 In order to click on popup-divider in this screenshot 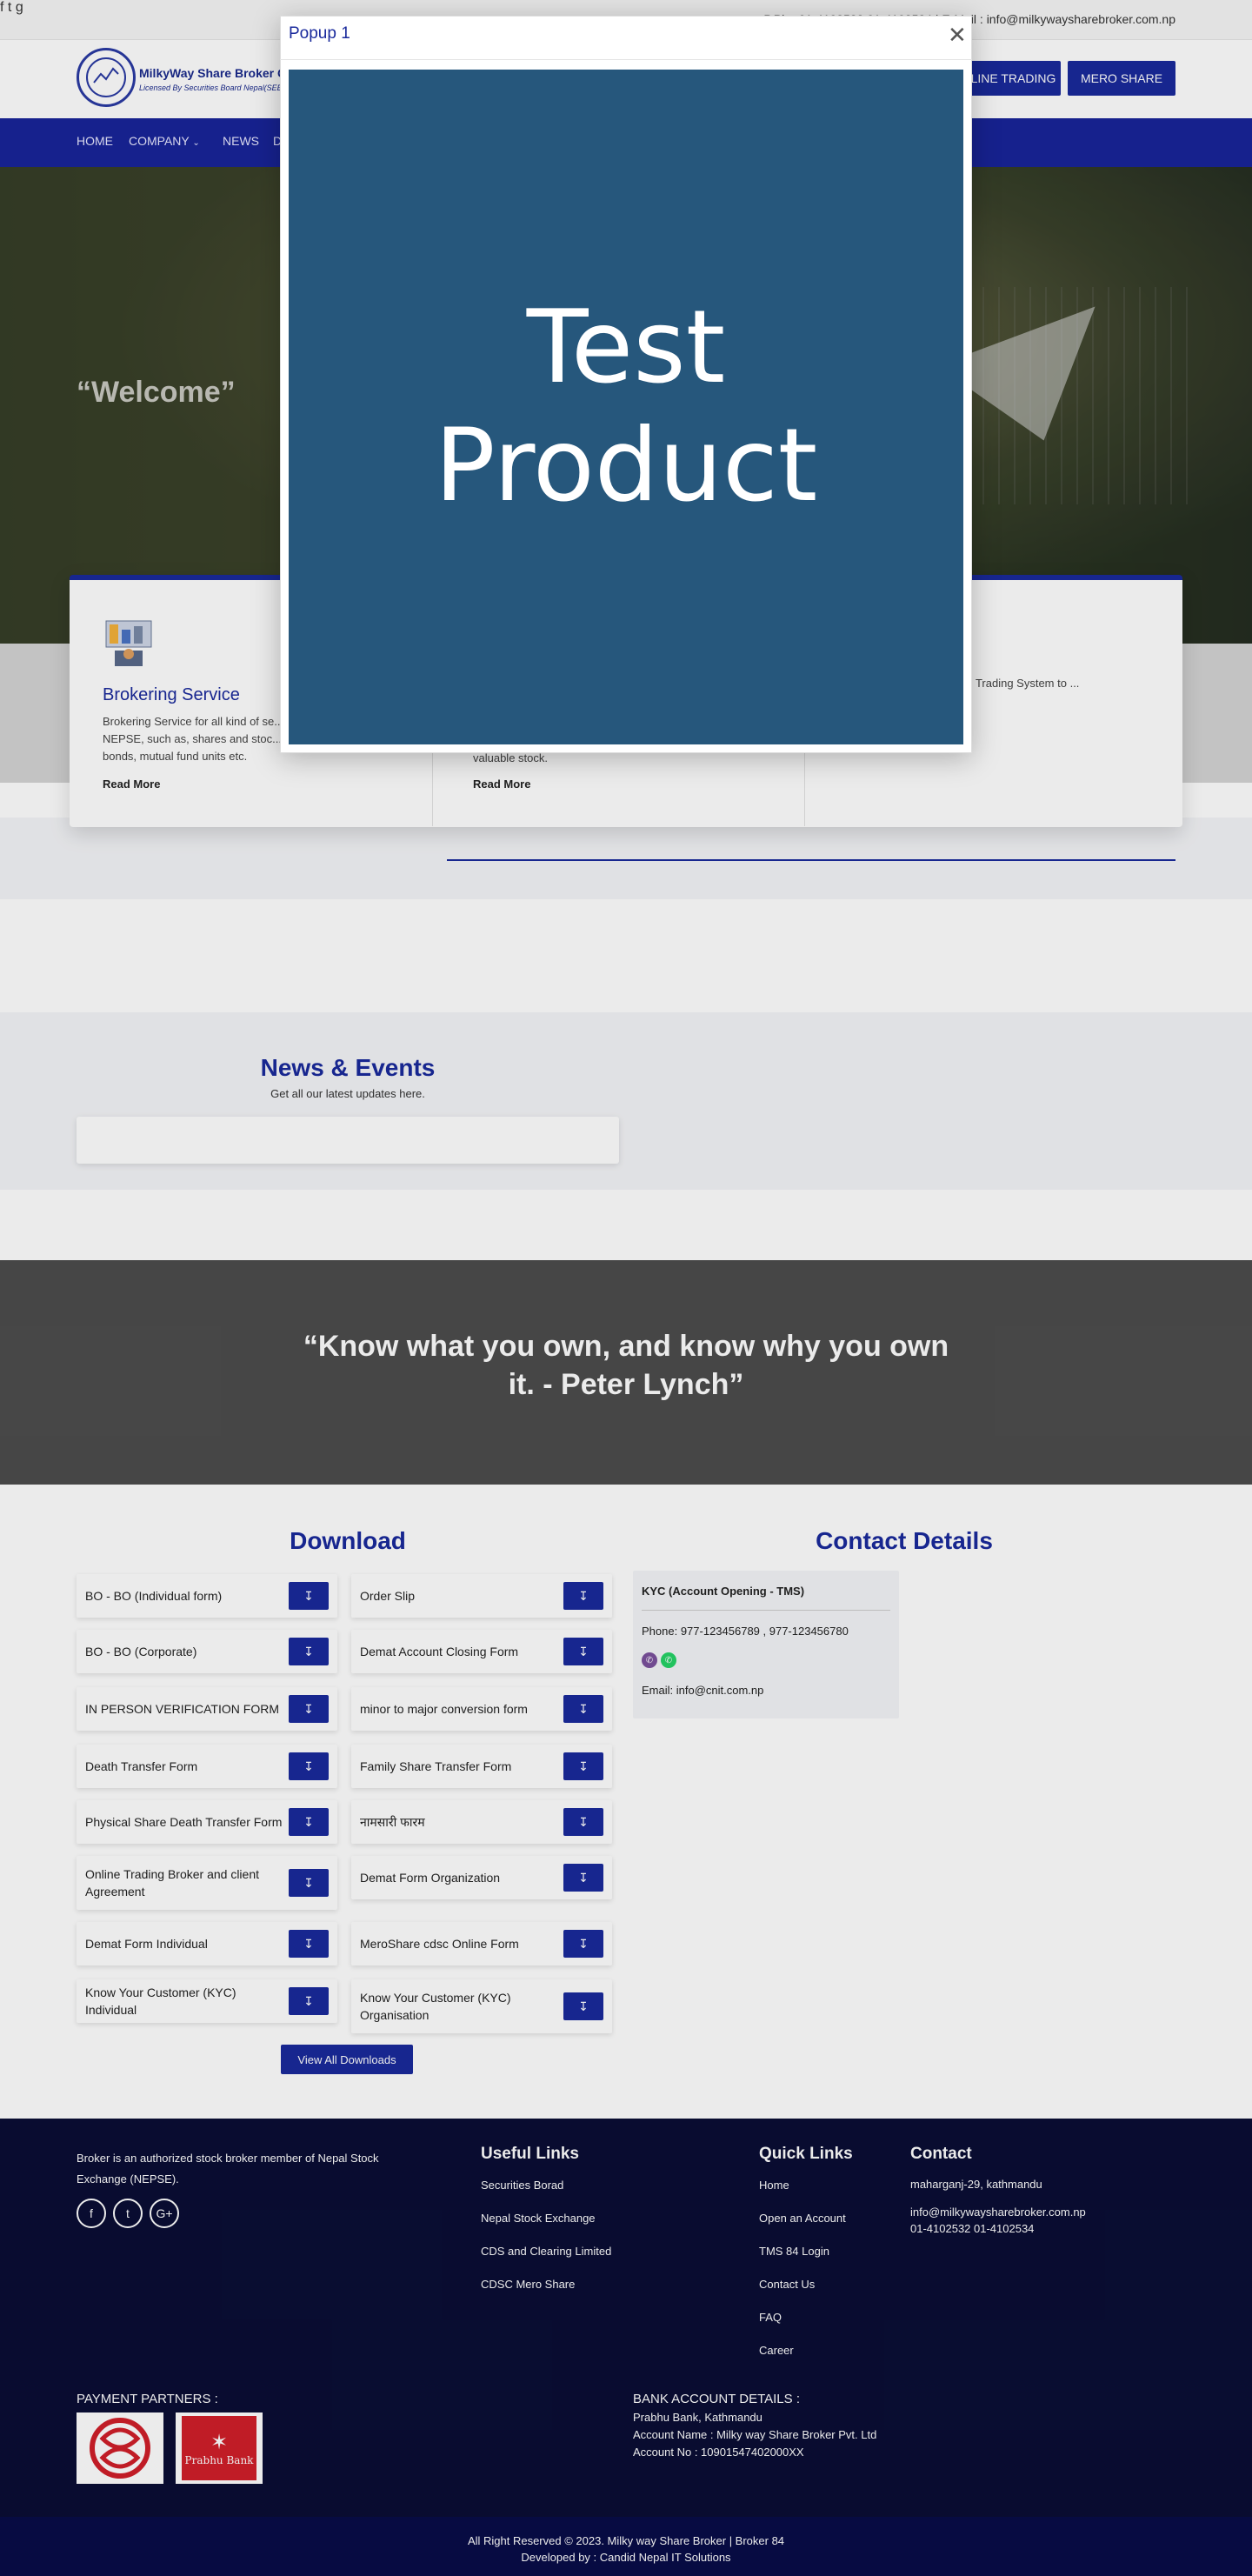, I will do `click(626, 59)`.